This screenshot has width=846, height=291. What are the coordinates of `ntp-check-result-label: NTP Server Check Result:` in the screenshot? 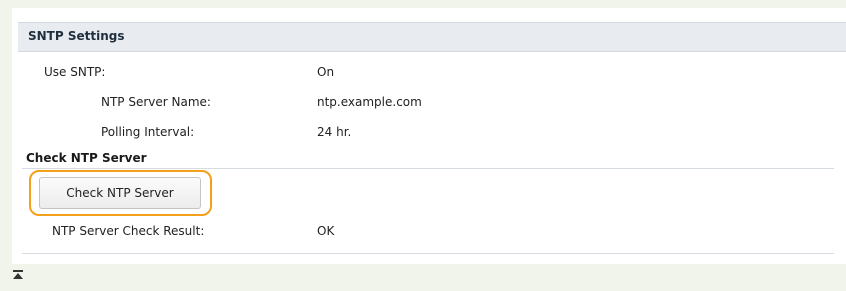 It's located at (128, 231).